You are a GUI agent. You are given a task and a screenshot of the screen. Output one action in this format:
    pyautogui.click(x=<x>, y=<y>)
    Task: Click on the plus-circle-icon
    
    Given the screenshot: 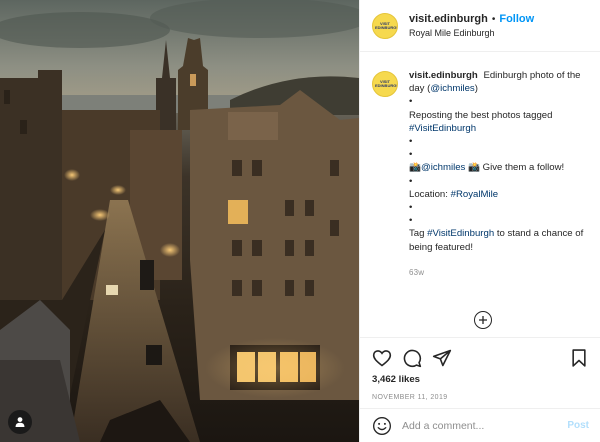 What is the action you would take?
    pyautogui.click(x=483, y=320)
    